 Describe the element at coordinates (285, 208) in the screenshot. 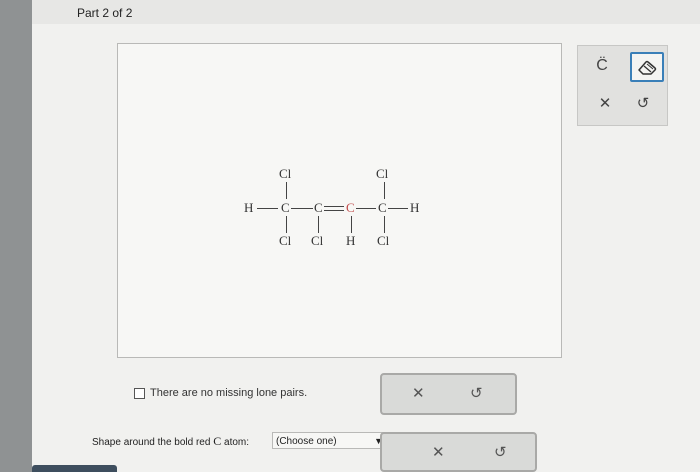

I see `atom-c1: C` at that location.